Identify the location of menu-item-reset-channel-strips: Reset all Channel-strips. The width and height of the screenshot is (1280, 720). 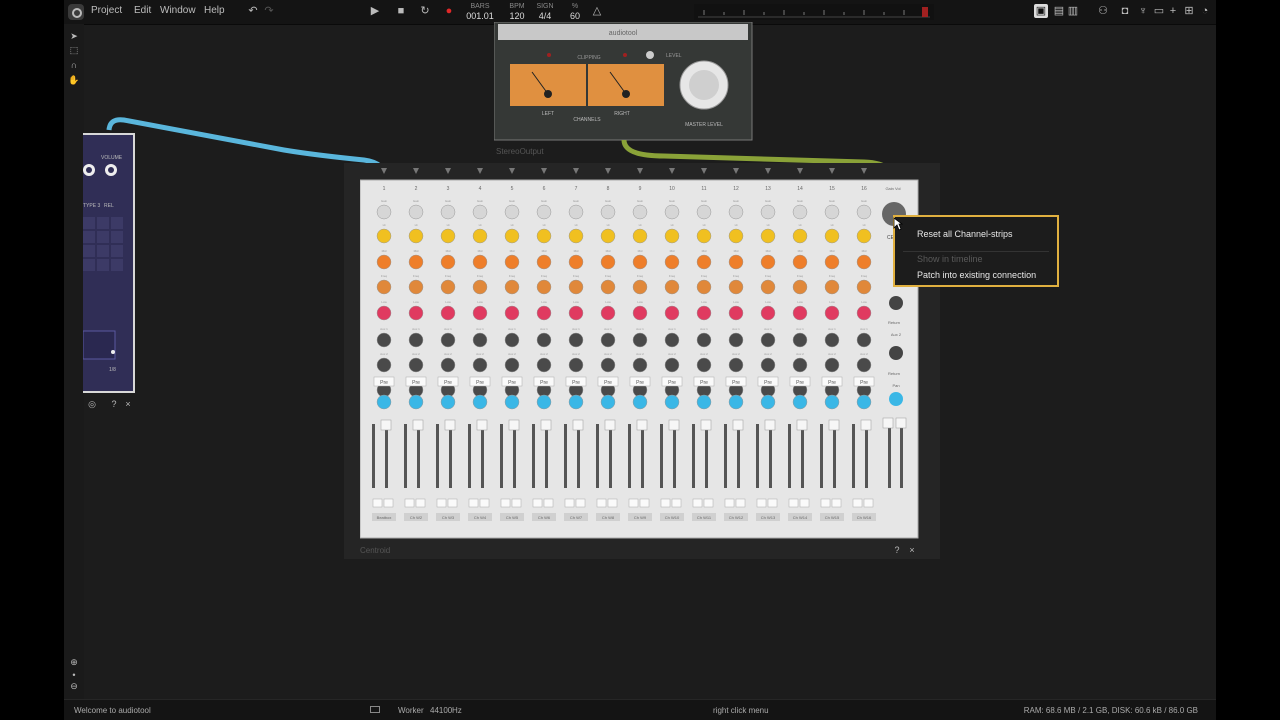
(965, 234).